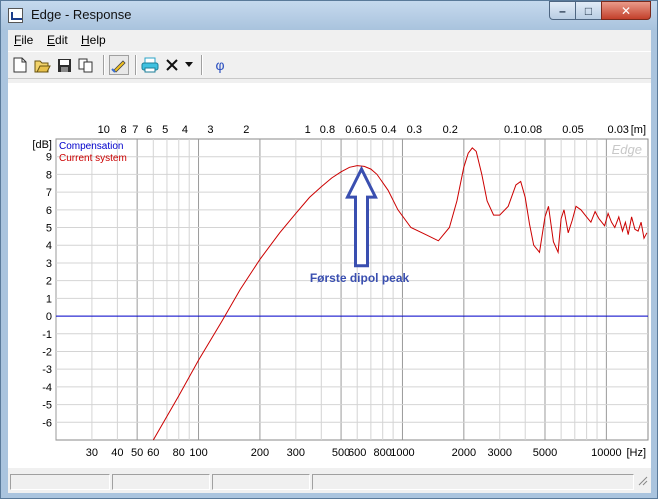  I want to click on watermark-label: Edge, so click(627, 149).